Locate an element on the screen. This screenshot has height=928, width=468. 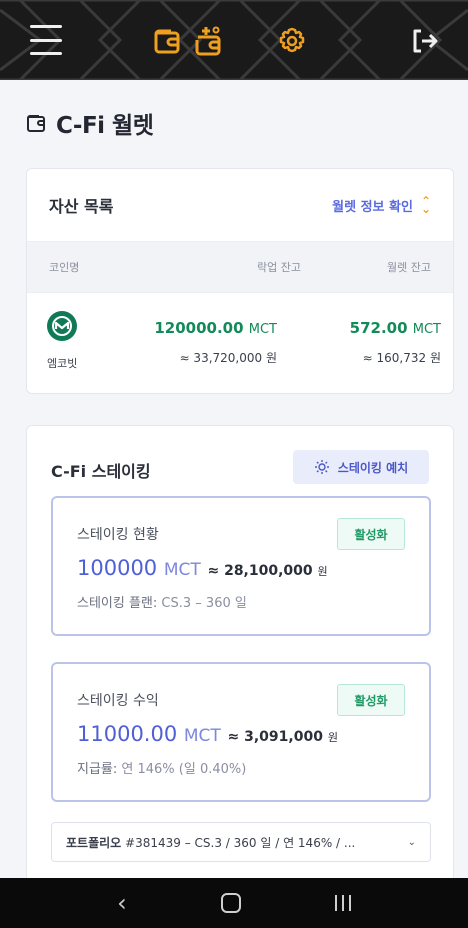
payout-rate: 지급률: 연 146% (일 0.40%) is located at coordinates (162, 769).